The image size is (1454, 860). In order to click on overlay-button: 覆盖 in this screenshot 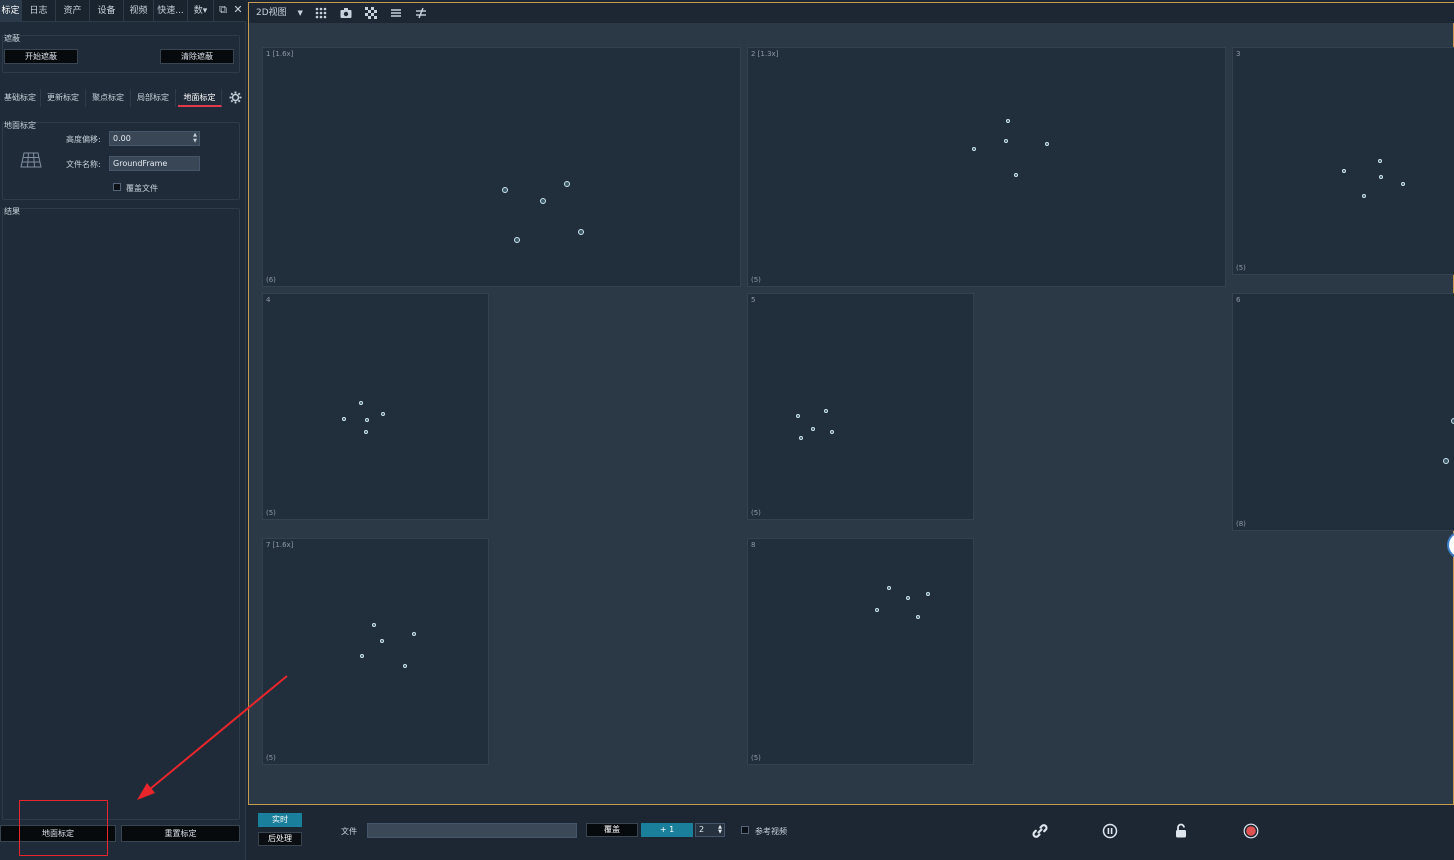, I will do `click(612, 830)`.